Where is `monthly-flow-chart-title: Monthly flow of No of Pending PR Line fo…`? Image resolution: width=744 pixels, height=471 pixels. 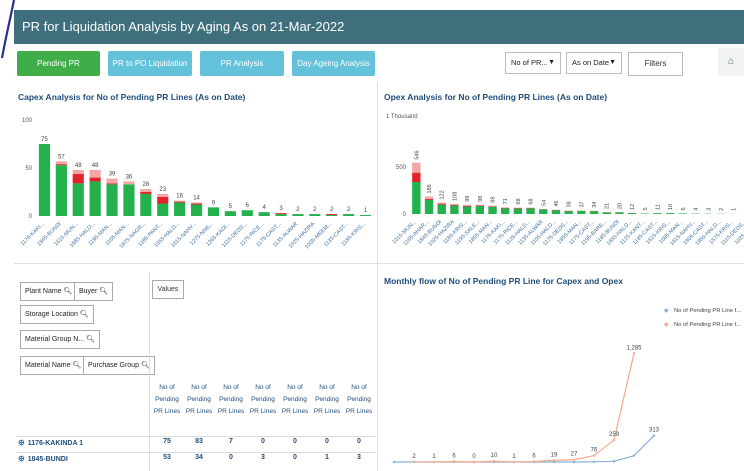 monthly-flow-chart-title: Monthly flow of No of Pending PR Line fo… is located at coordinates (503, 281).